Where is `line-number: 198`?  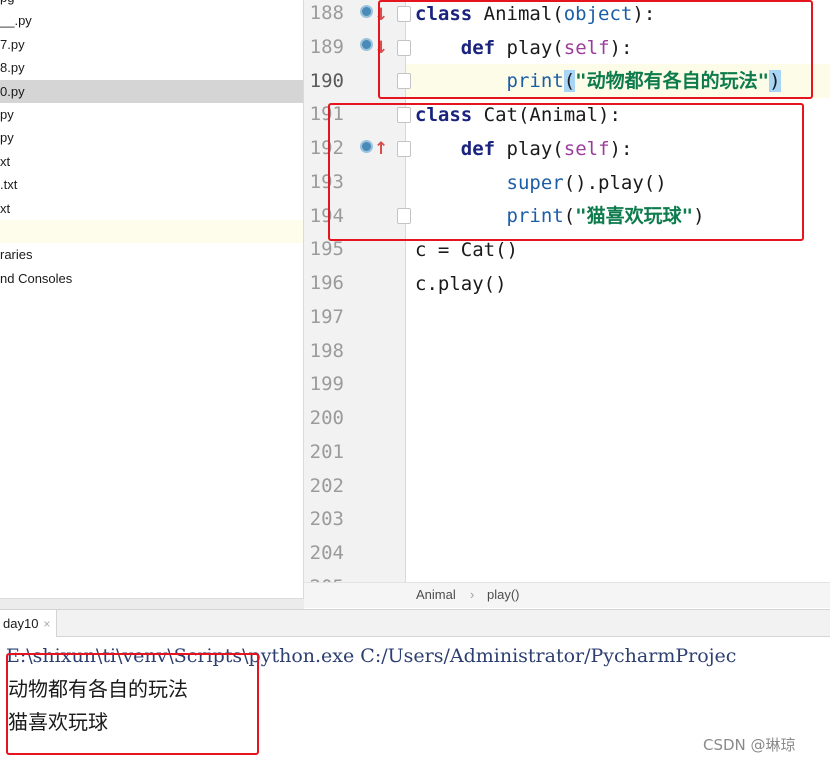
line-number: 198 is located at coordinates (326, 350).